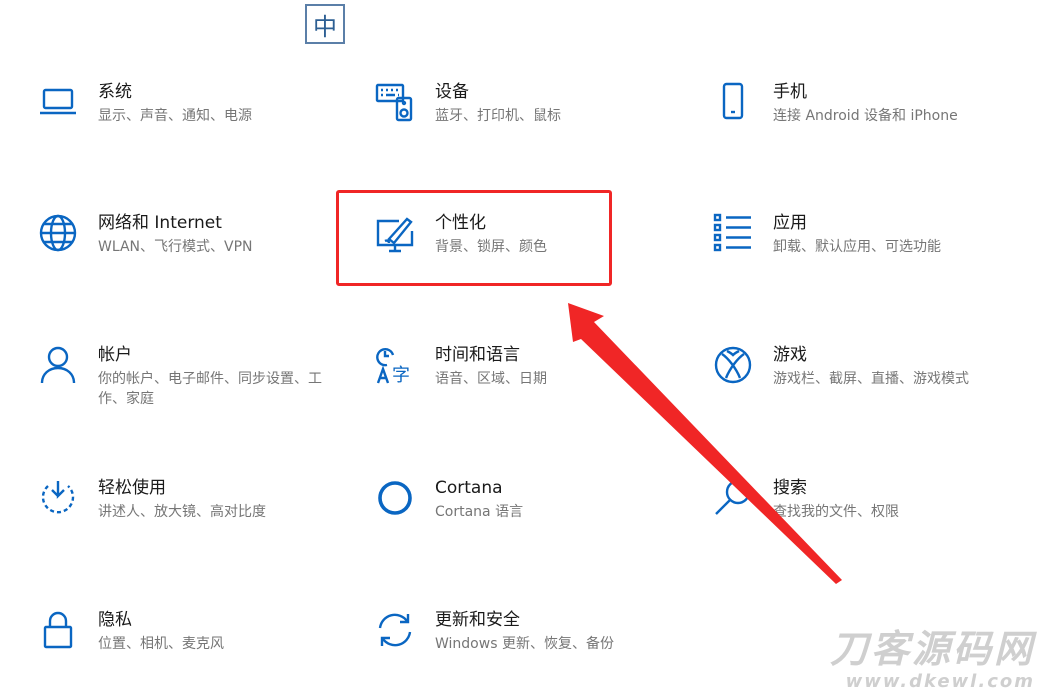 This screenshot has width=1047, height=698. I want to click on tile-title: 网络和 Internet, so click(160, 223).